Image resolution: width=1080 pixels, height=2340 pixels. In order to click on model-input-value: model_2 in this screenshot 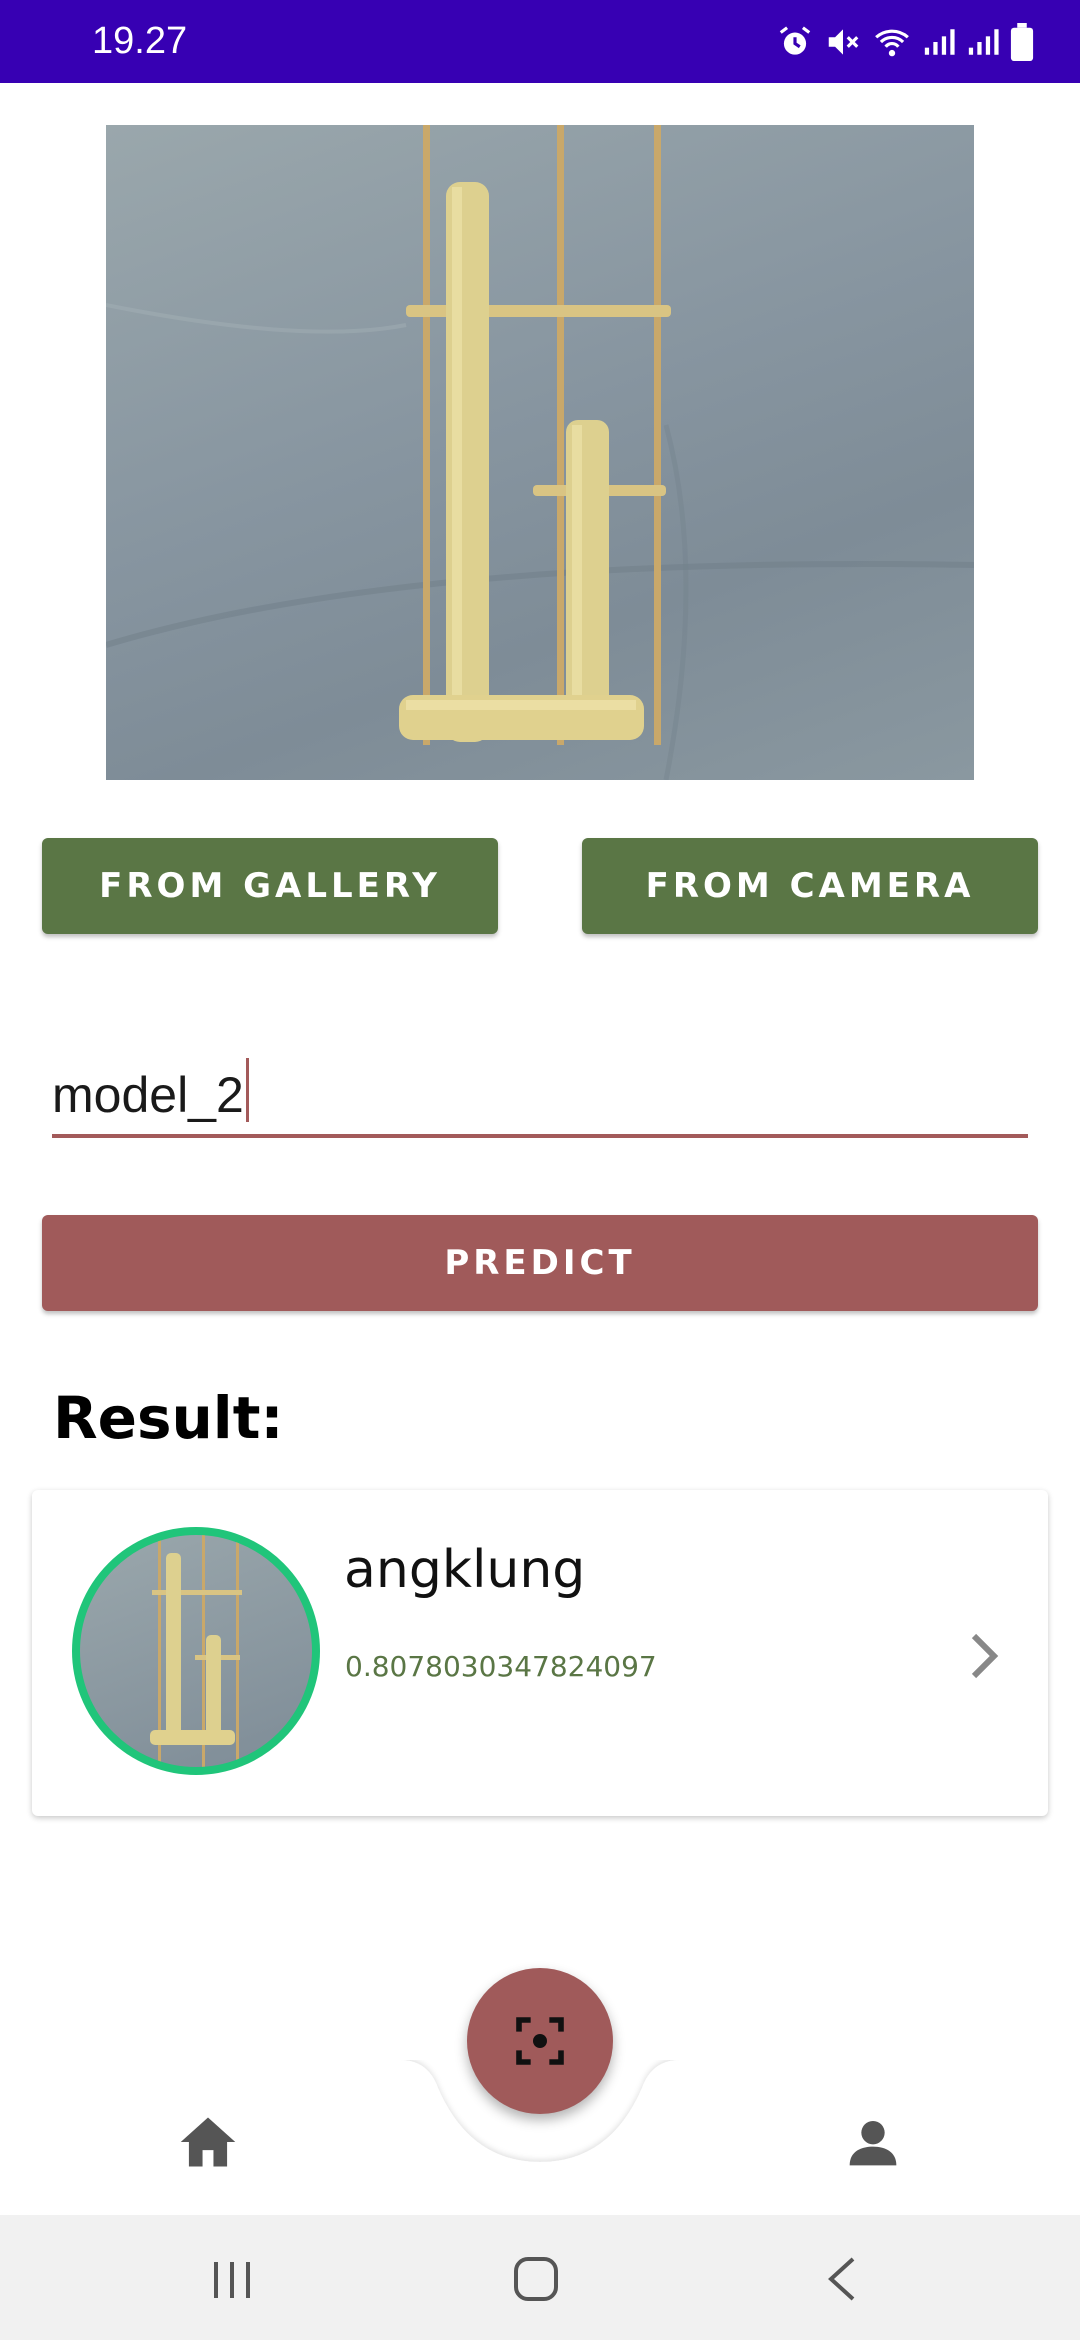, I will do `click(150, 1091)`.